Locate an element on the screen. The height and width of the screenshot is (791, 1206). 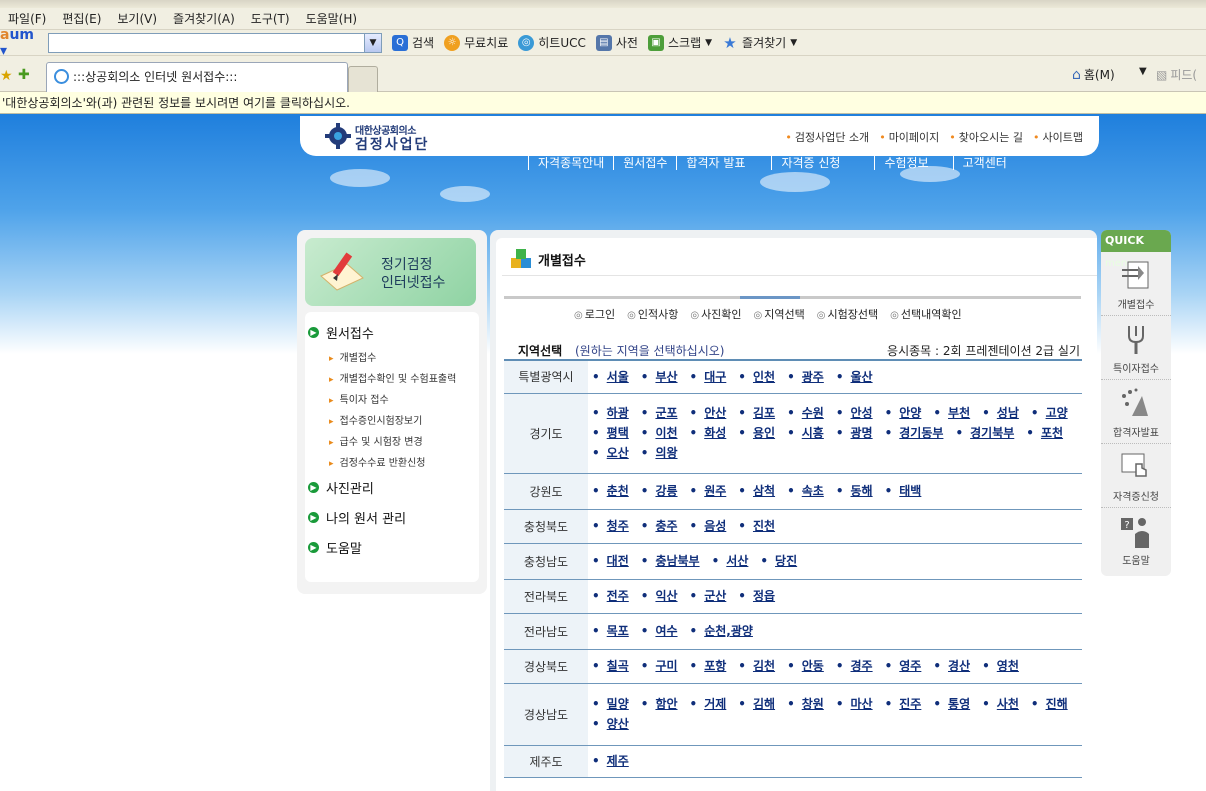
city-link: 속초 is located at coordinates (805, 491).